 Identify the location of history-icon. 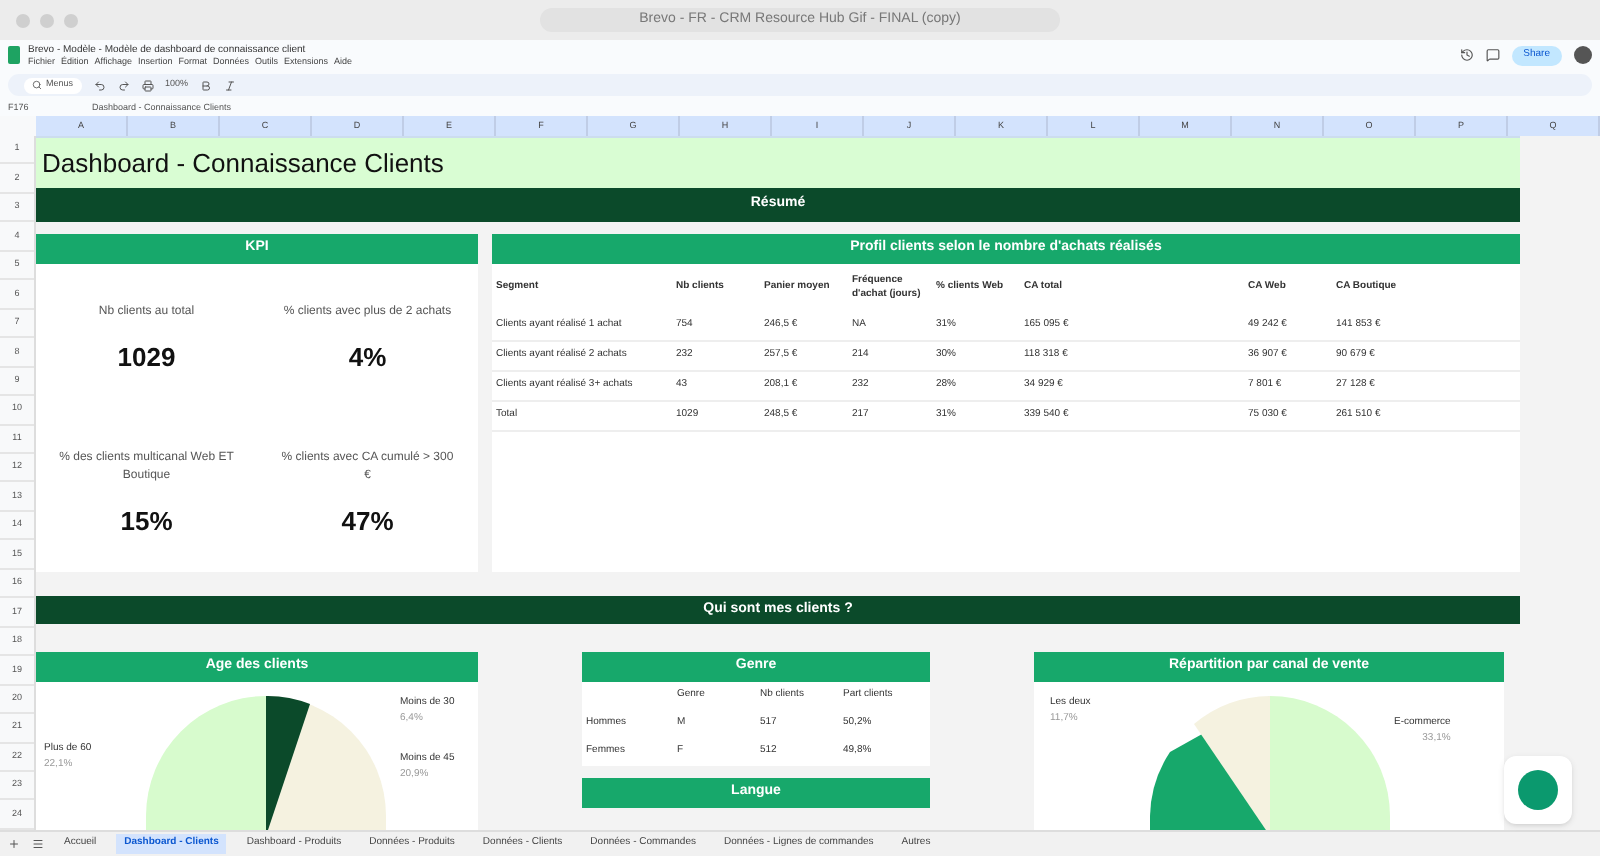
(1466, 55).